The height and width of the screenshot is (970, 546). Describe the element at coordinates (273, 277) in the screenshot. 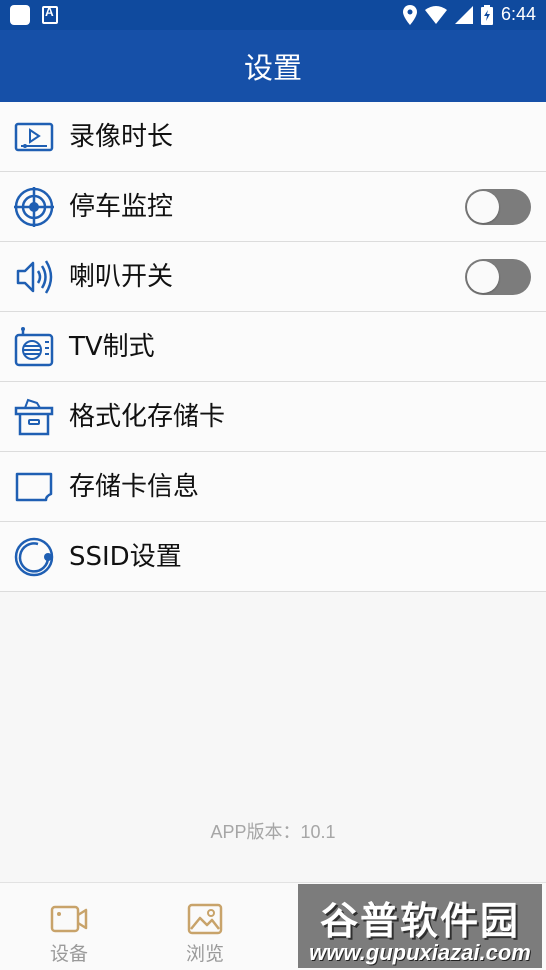

I see `settings-row-speaker: 喇叭开关` at that location.